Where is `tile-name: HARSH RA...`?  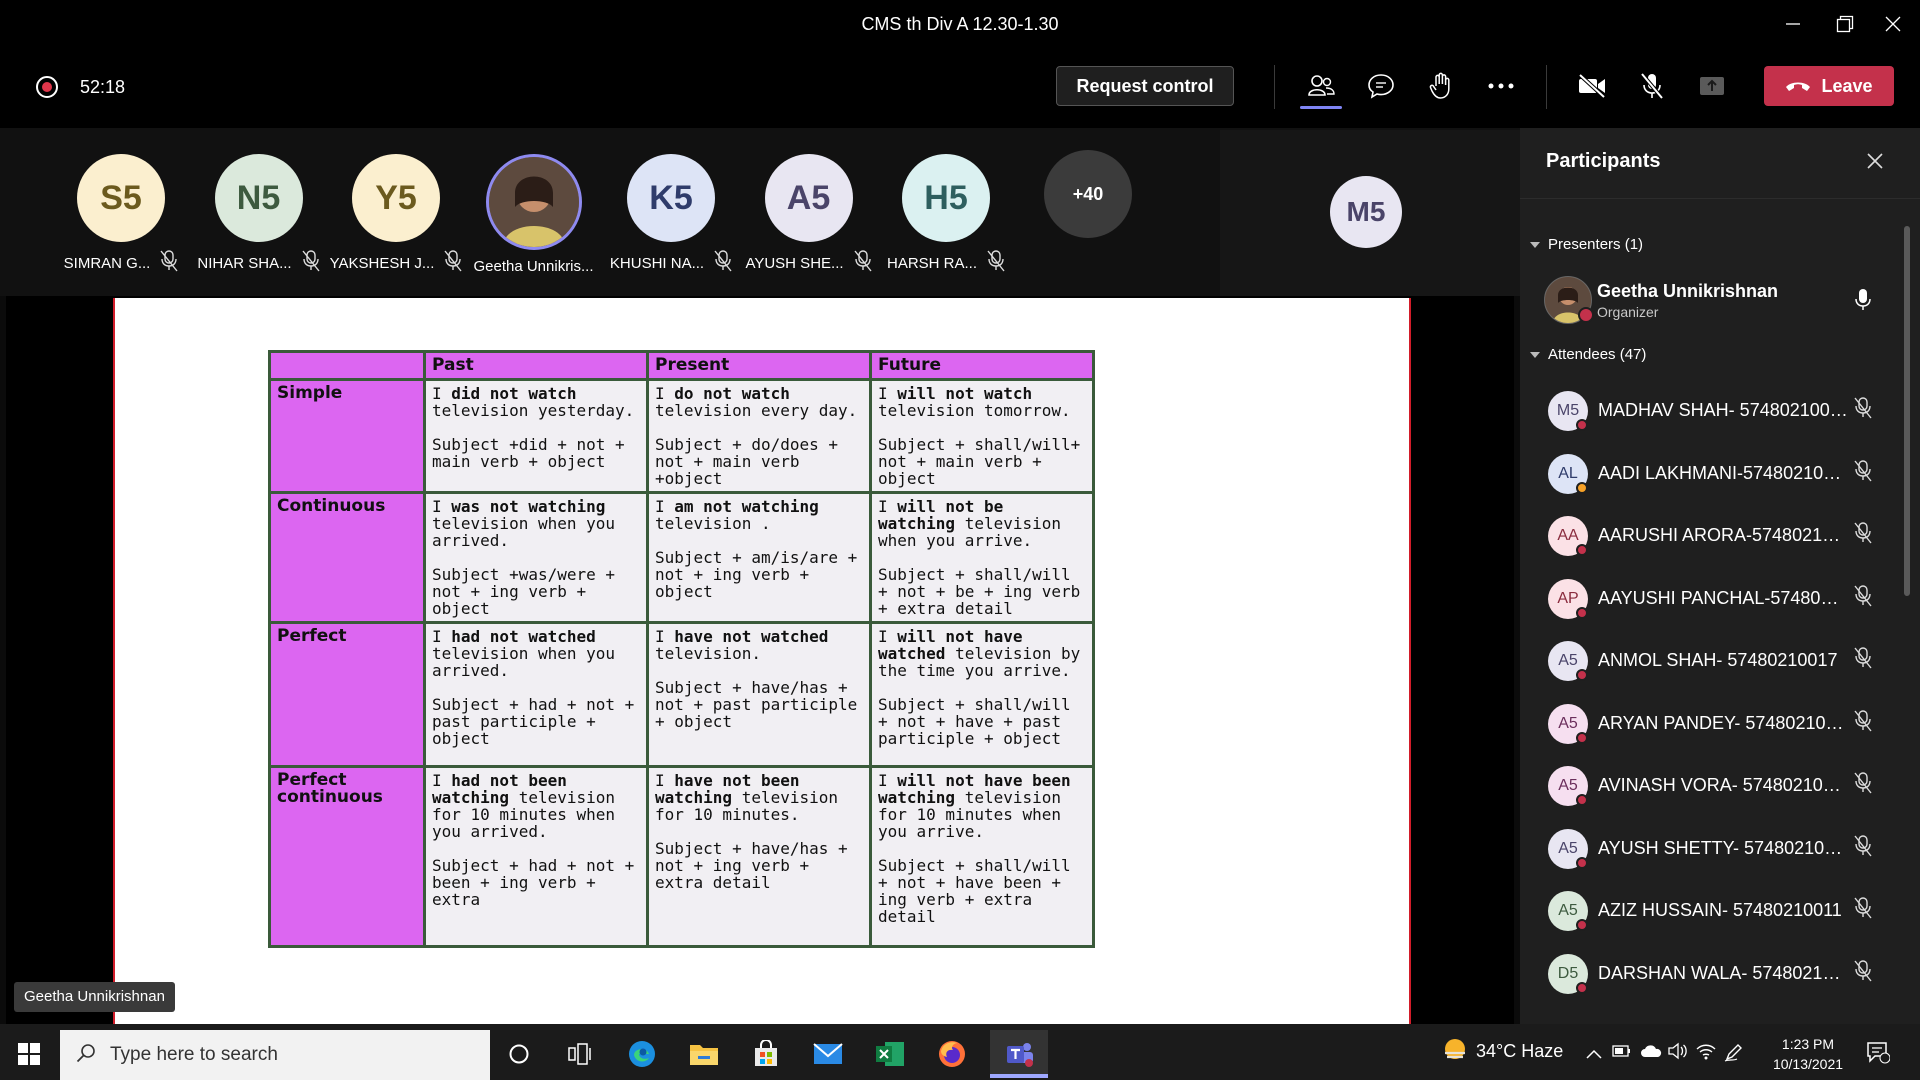
tile-name: HARSH RA... is located at coordinates (931, 263).